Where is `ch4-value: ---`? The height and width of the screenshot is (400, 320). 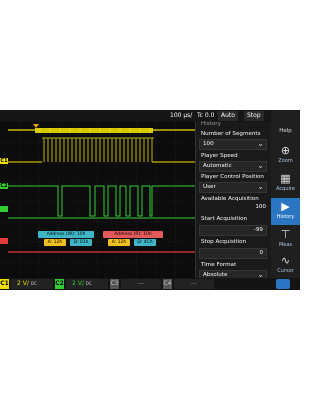
ch4-value: --- is located at coordinates (194, 284).